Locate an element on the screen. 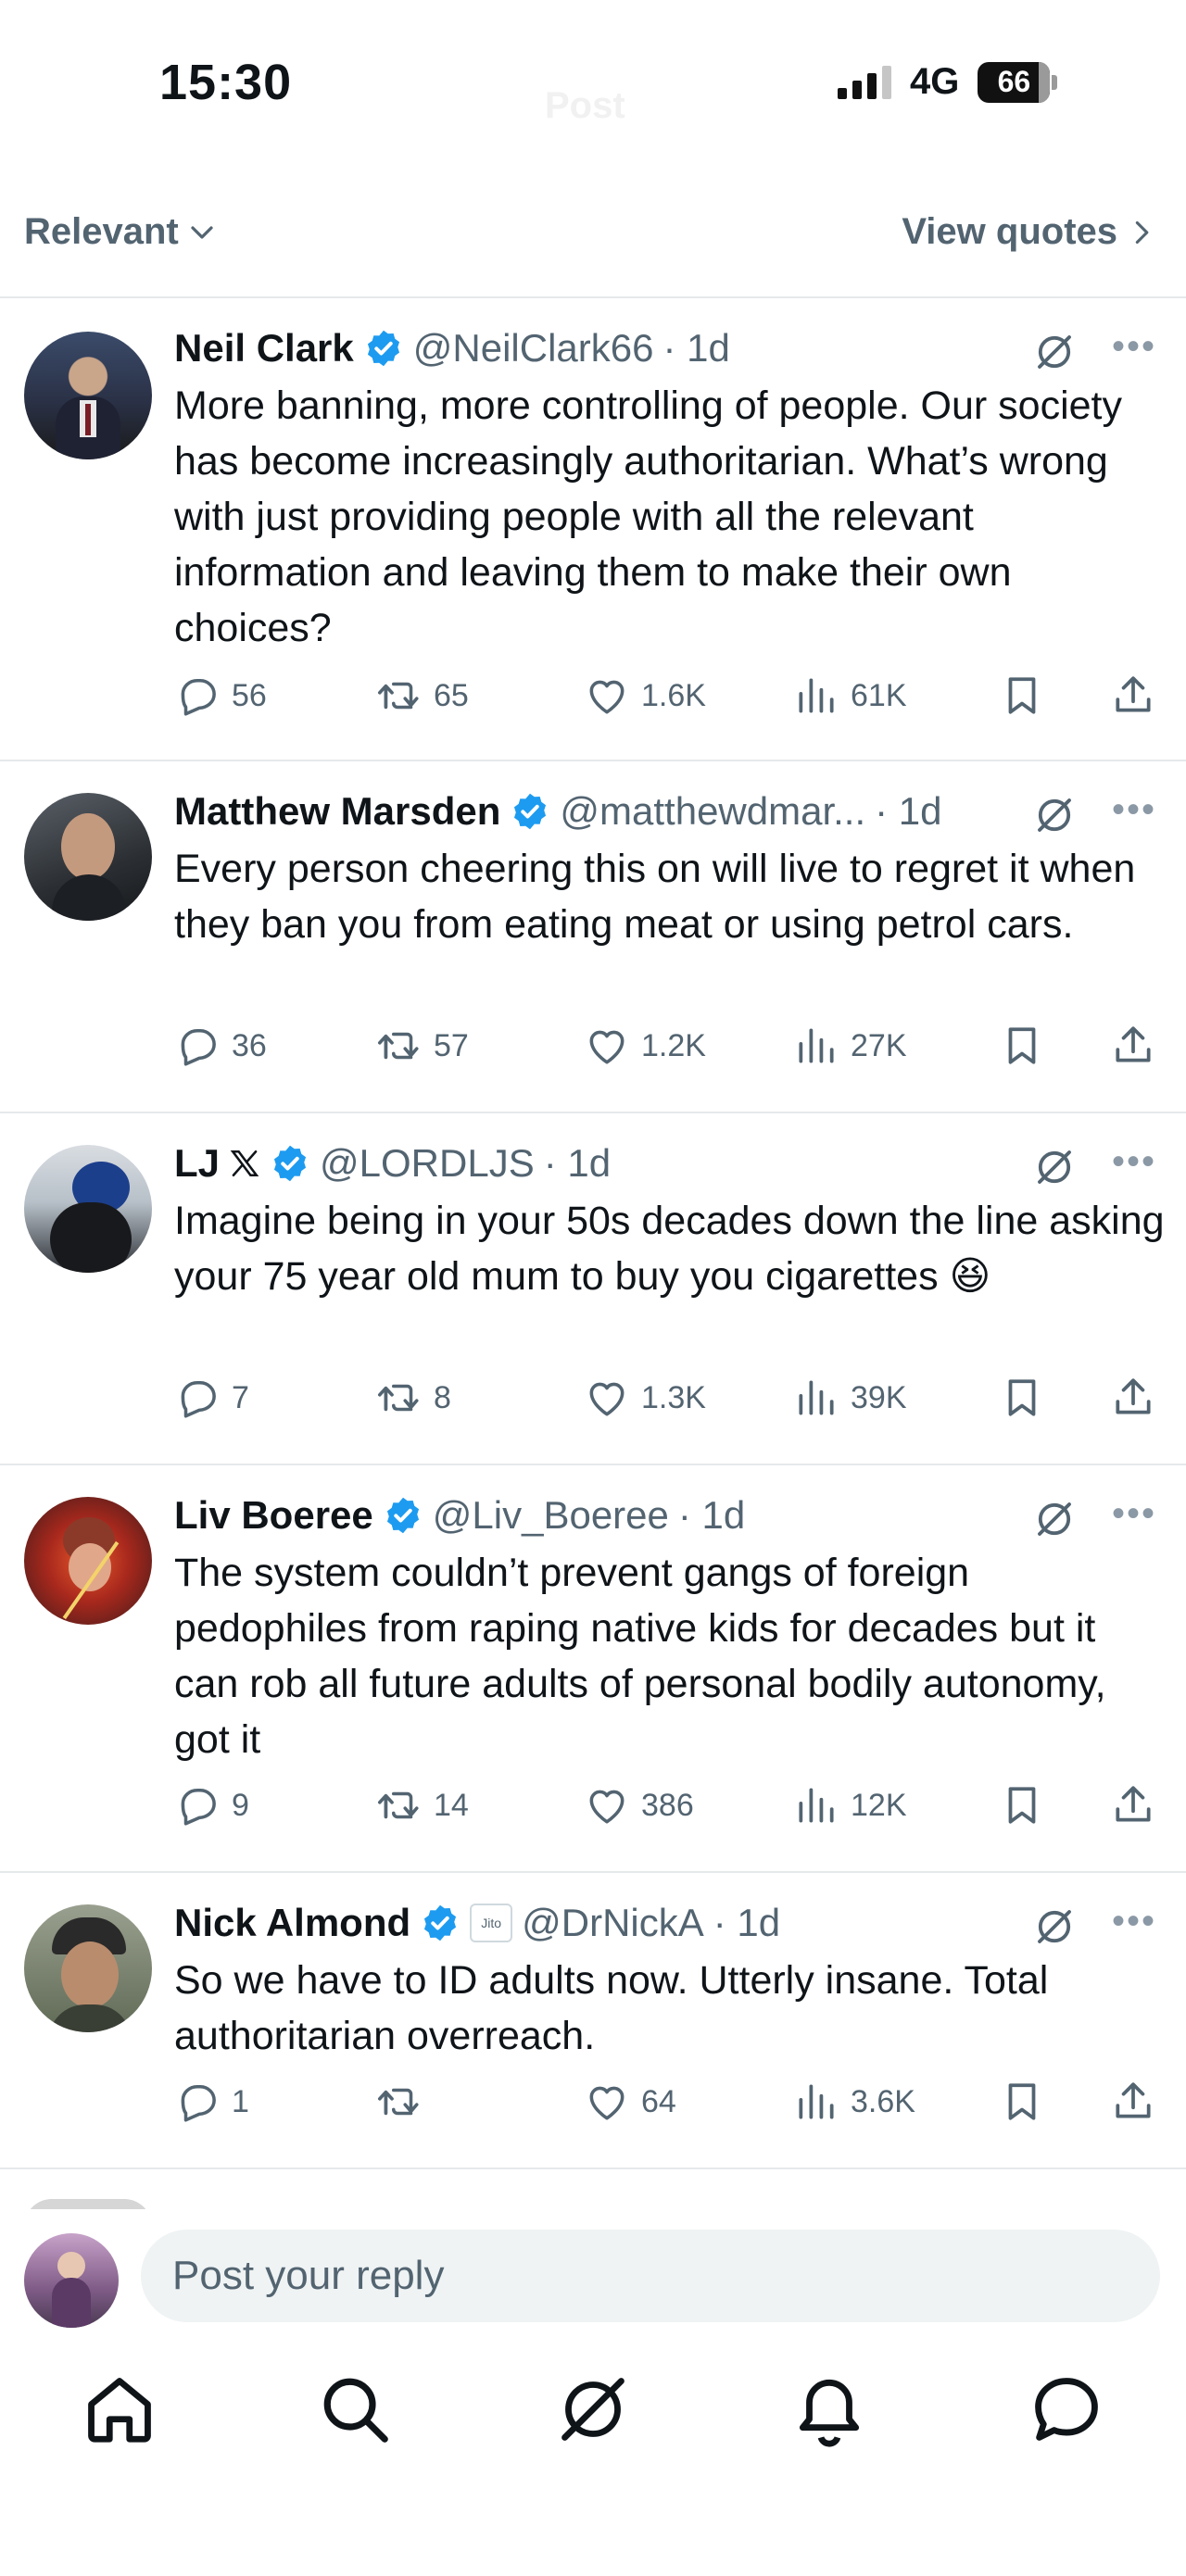 This screenshot has width=1186, height=2576. repost-button: 8 is located at coordinates (413, 1398).